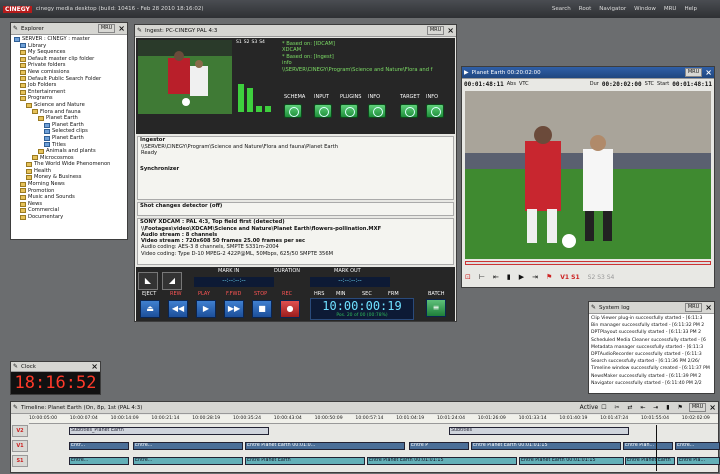 Image resolution: width=720 pixels, height=474 pixels. What do you see at coordinates (69, 46) in the screenshot?
I see `tree-item: Library` at bounding box center [69, 46].